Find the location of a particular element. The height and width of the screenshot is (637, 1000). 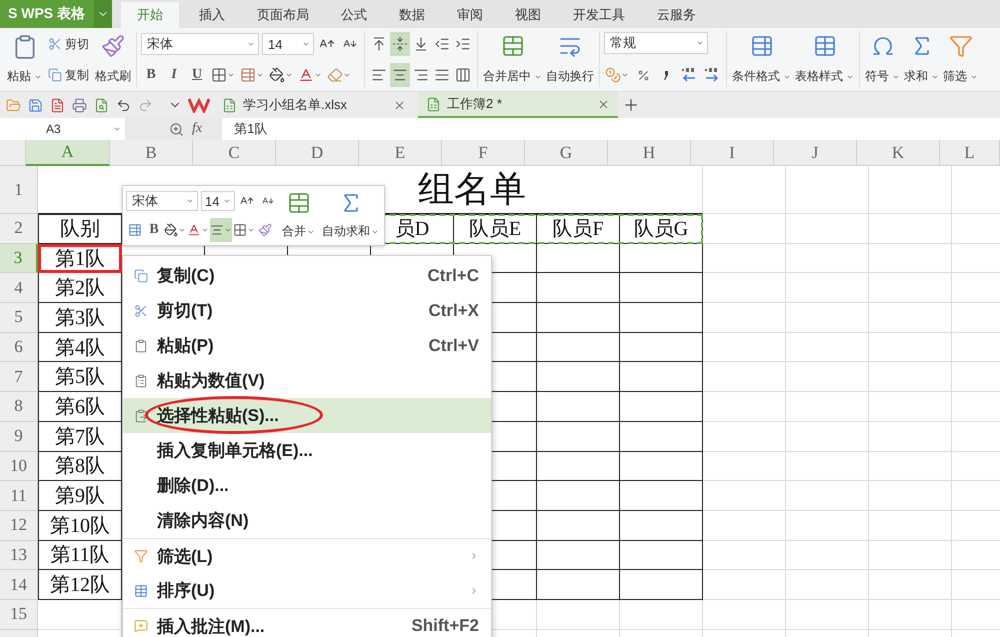

row-header: 7 is located at coordinates (19, 377).